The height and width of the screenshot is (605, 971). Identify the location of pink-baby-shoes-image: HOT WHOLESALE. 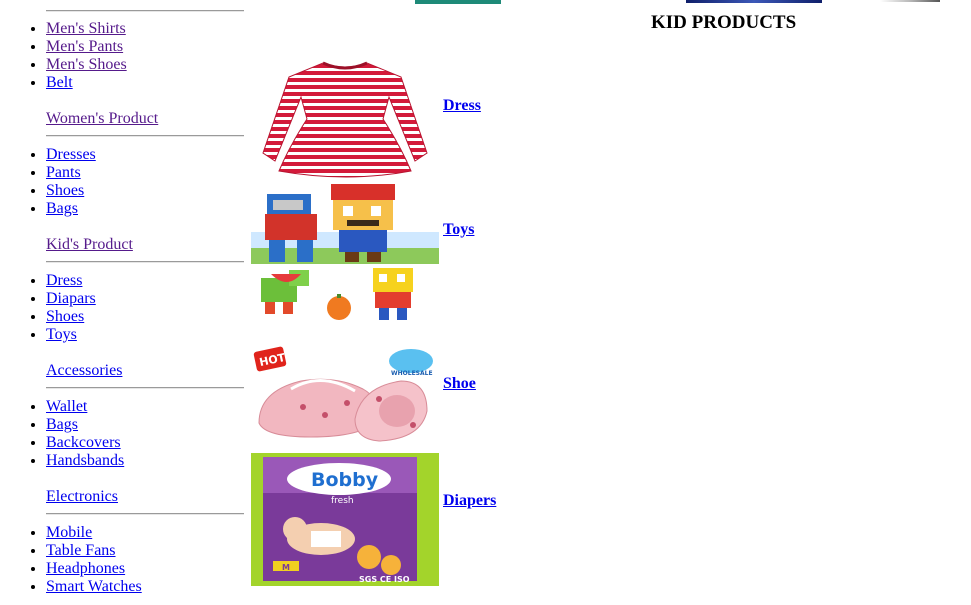
(345, 393).